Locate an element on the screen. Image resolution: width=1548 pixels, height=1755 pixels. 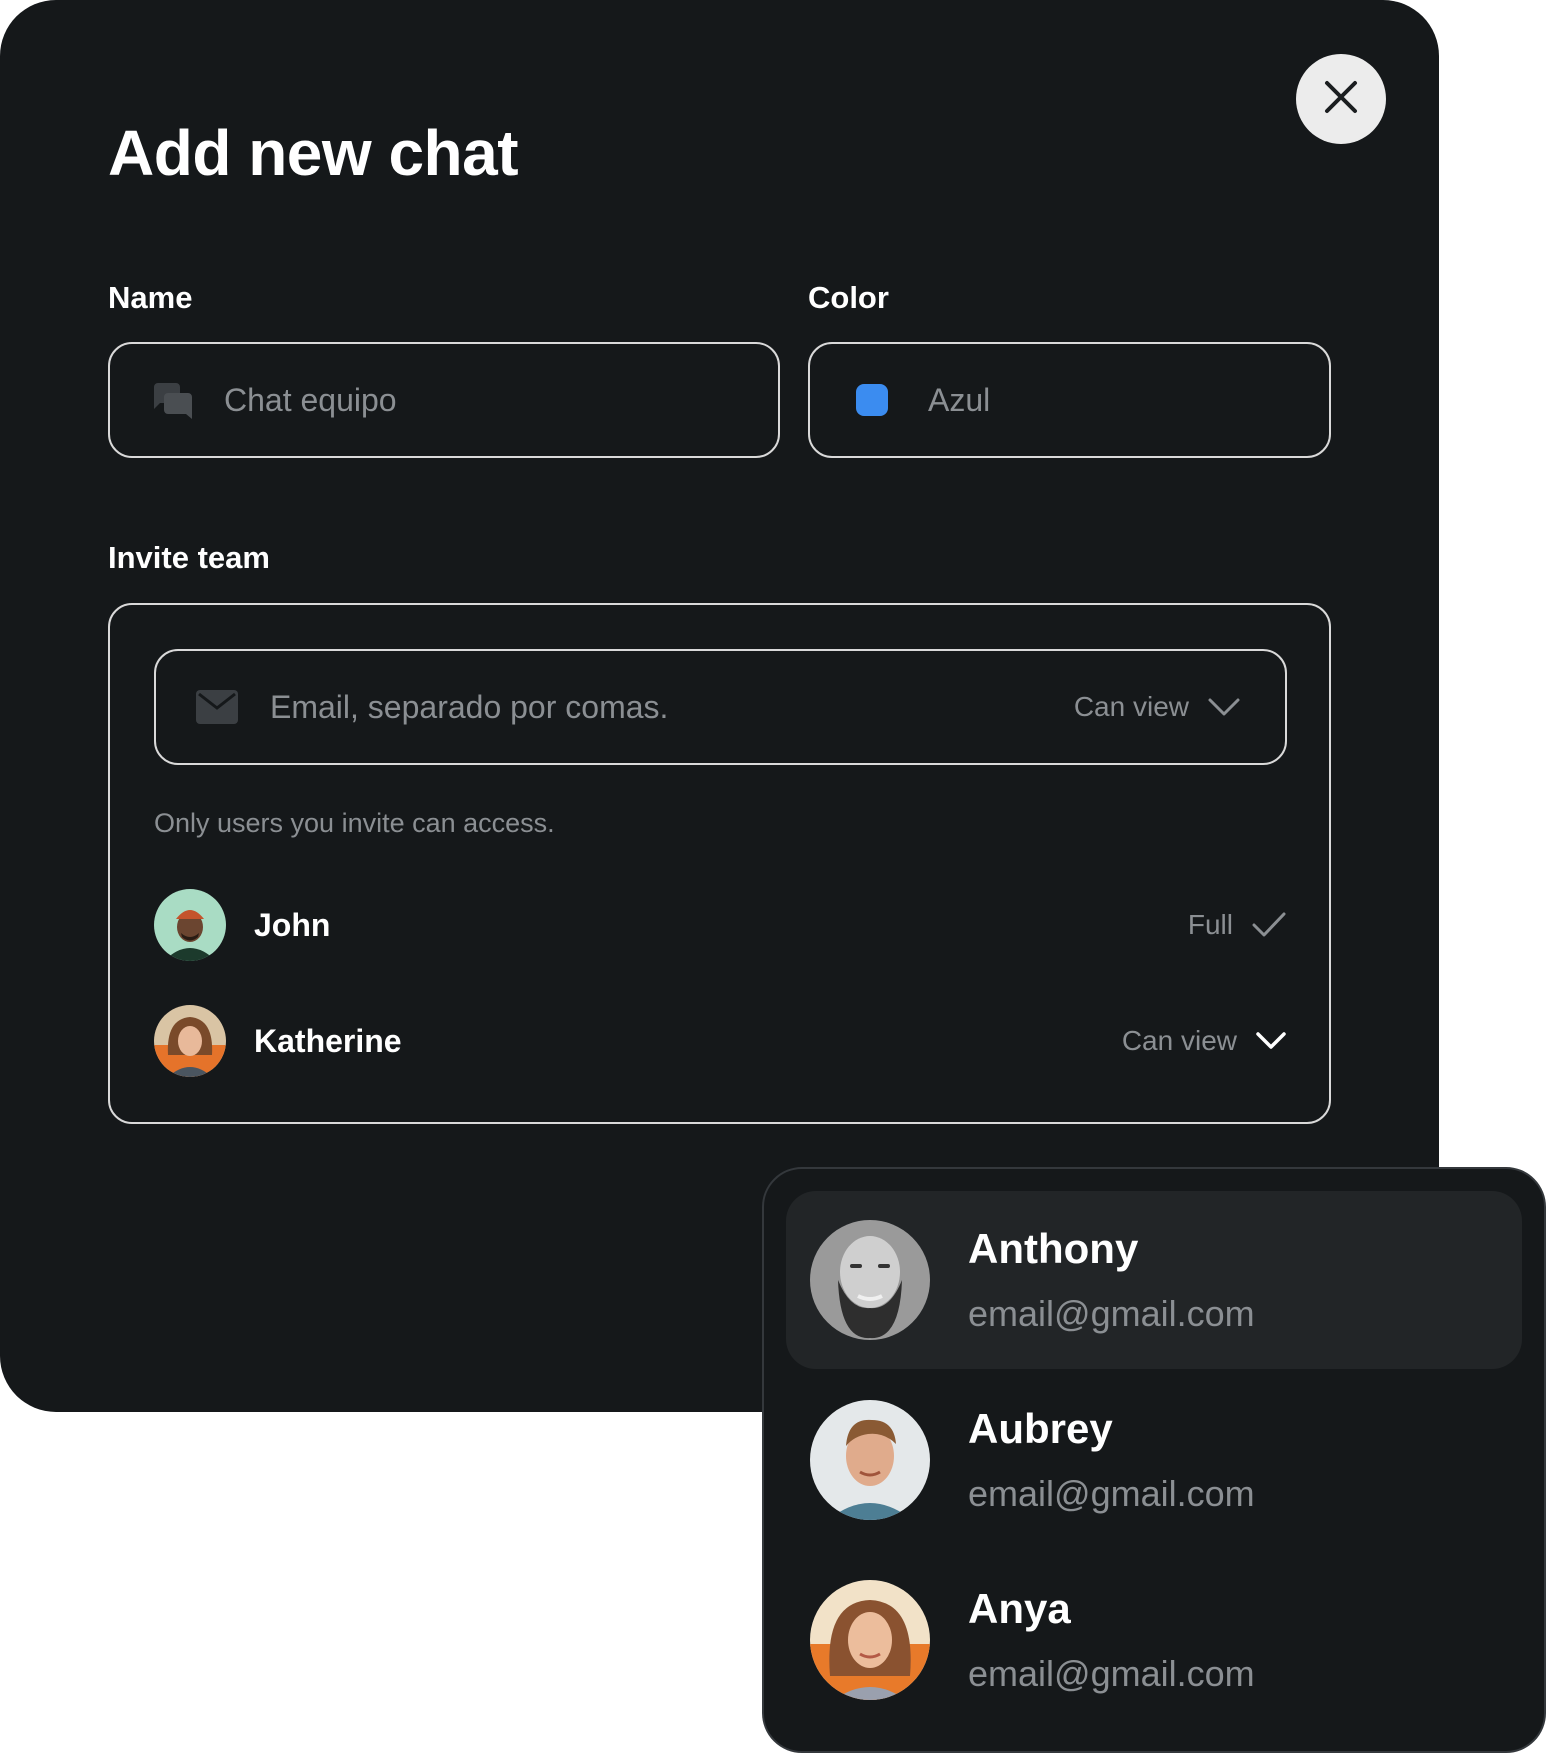
email-permission-label: Can view is located at coordinates (1131, 706).